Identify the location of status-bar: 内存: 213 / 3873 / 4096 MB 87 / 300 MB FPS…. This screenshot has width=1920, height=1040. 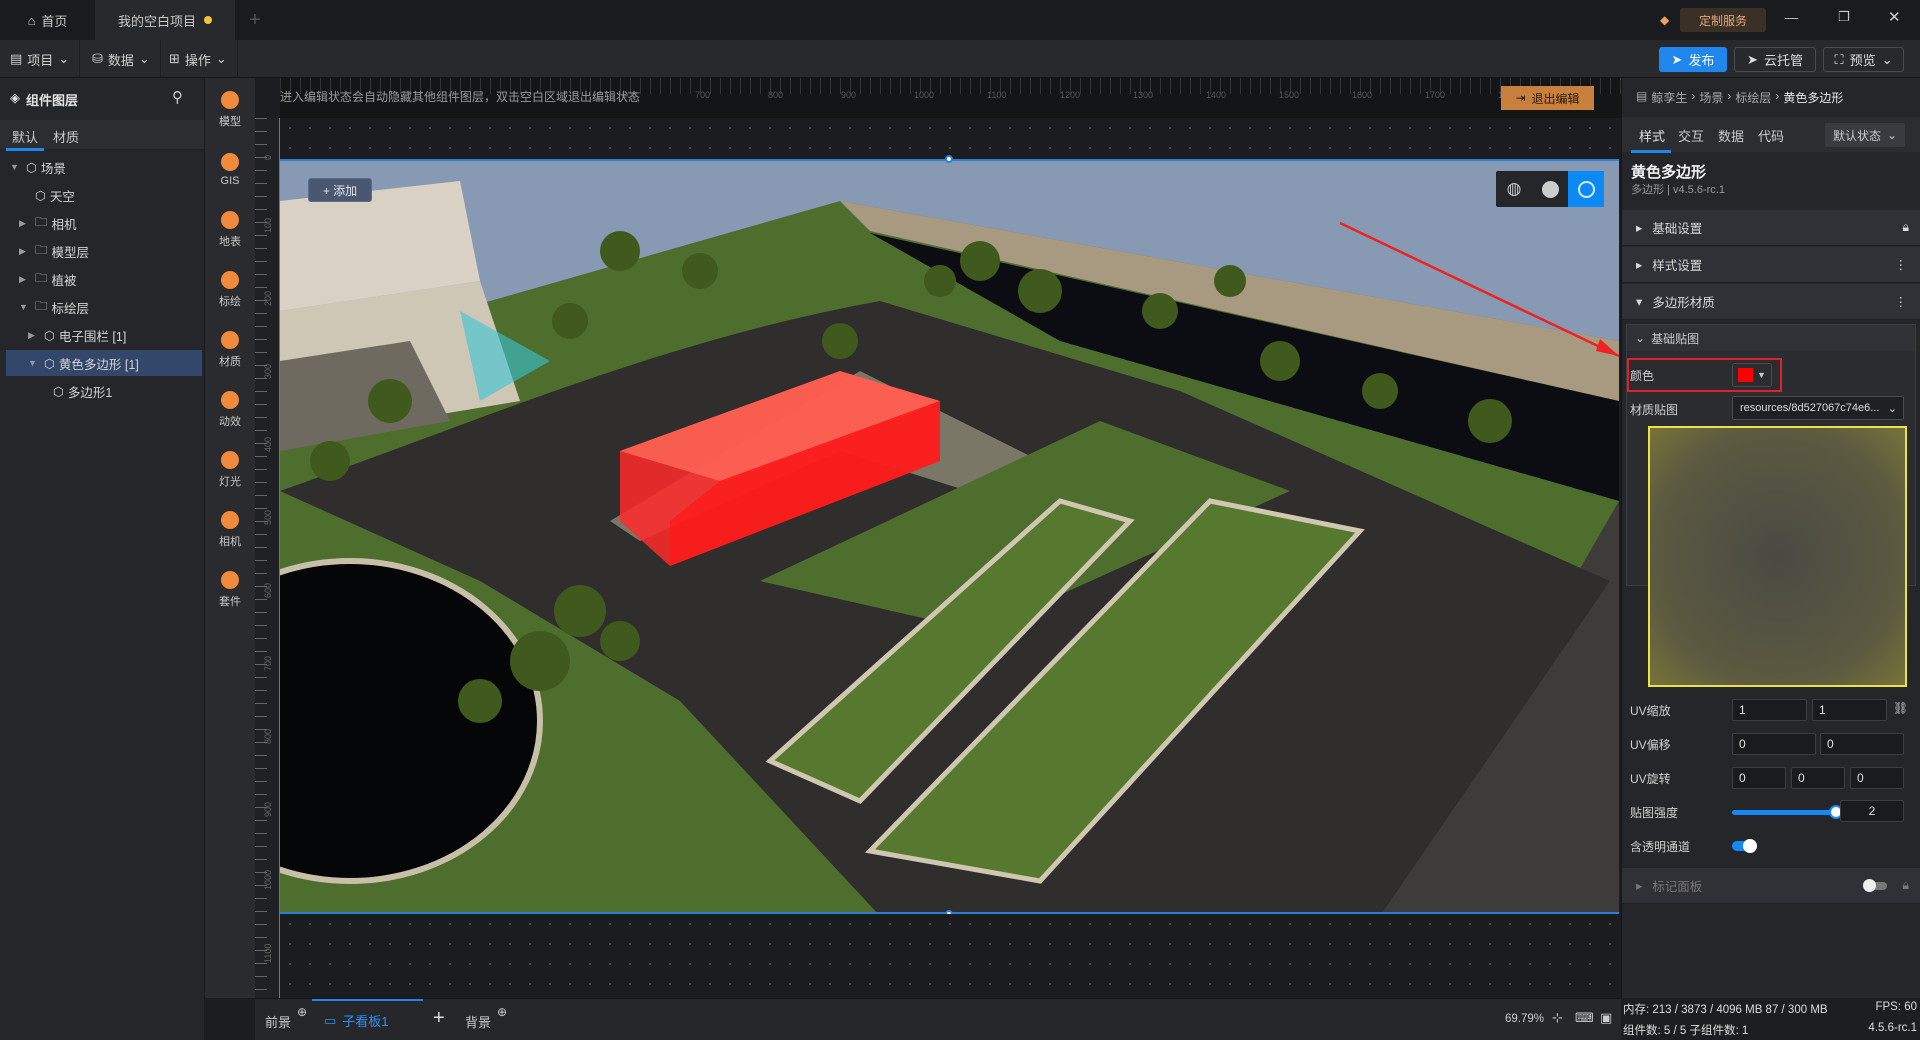
(1770, 1019).